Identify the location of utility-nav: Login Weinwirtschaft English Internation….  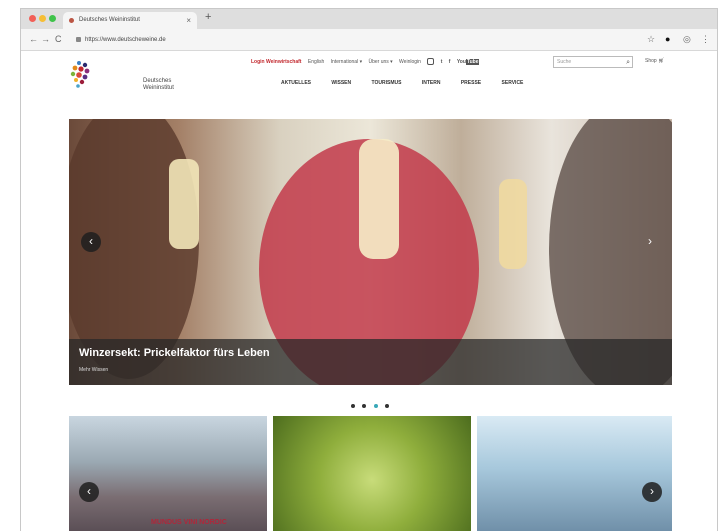
(370, 61).